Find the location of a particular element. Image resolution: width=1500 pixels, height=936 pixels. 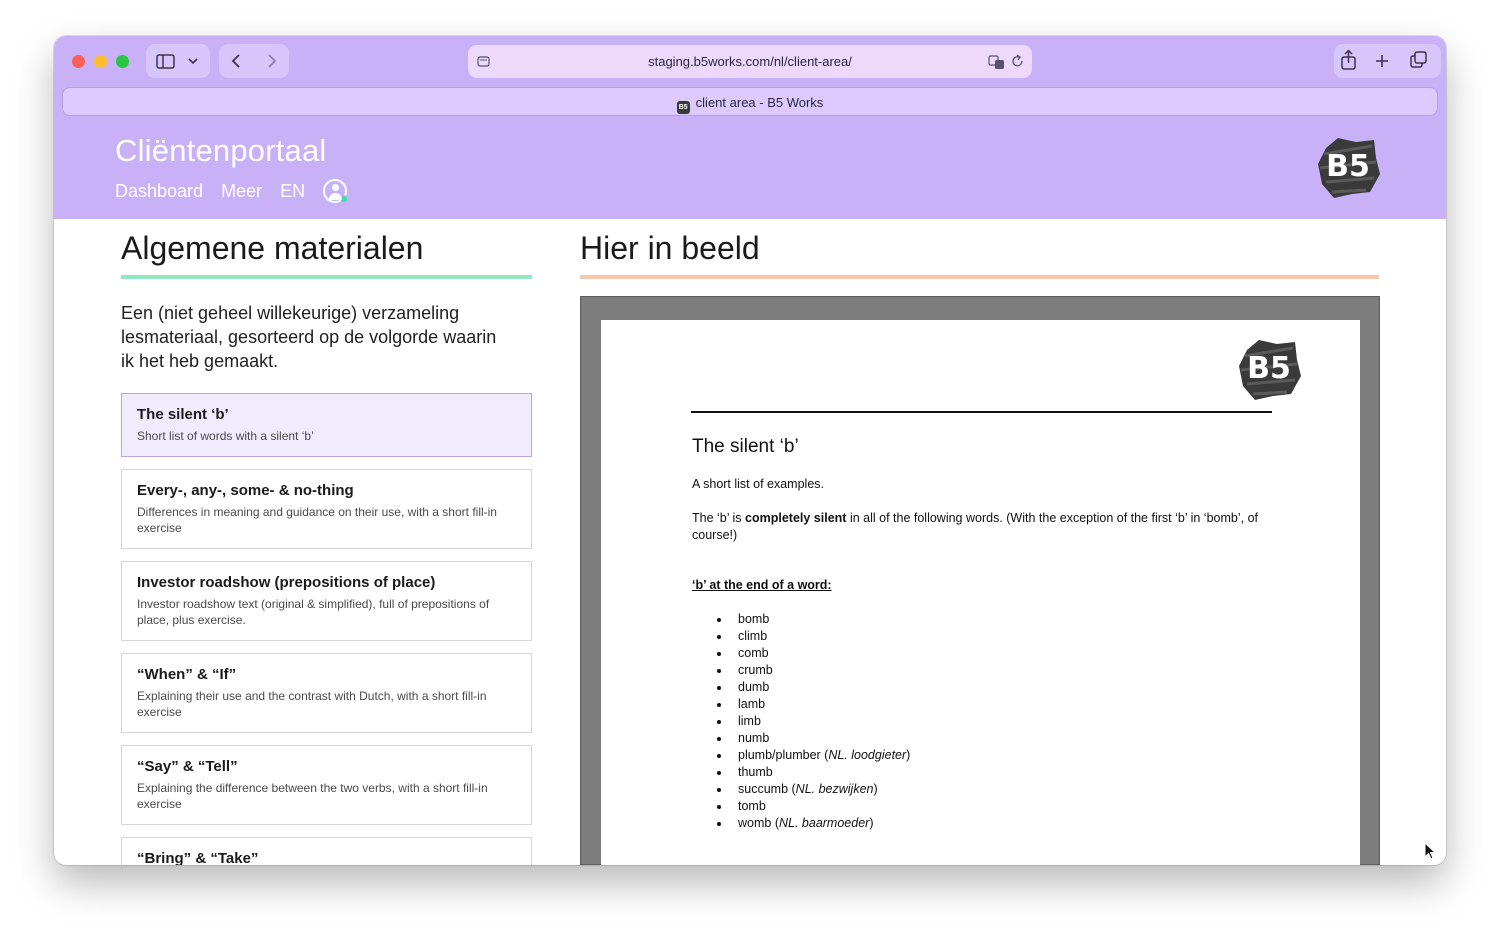

document-b5-logo: B5 is located at coordinates (1269, 368).